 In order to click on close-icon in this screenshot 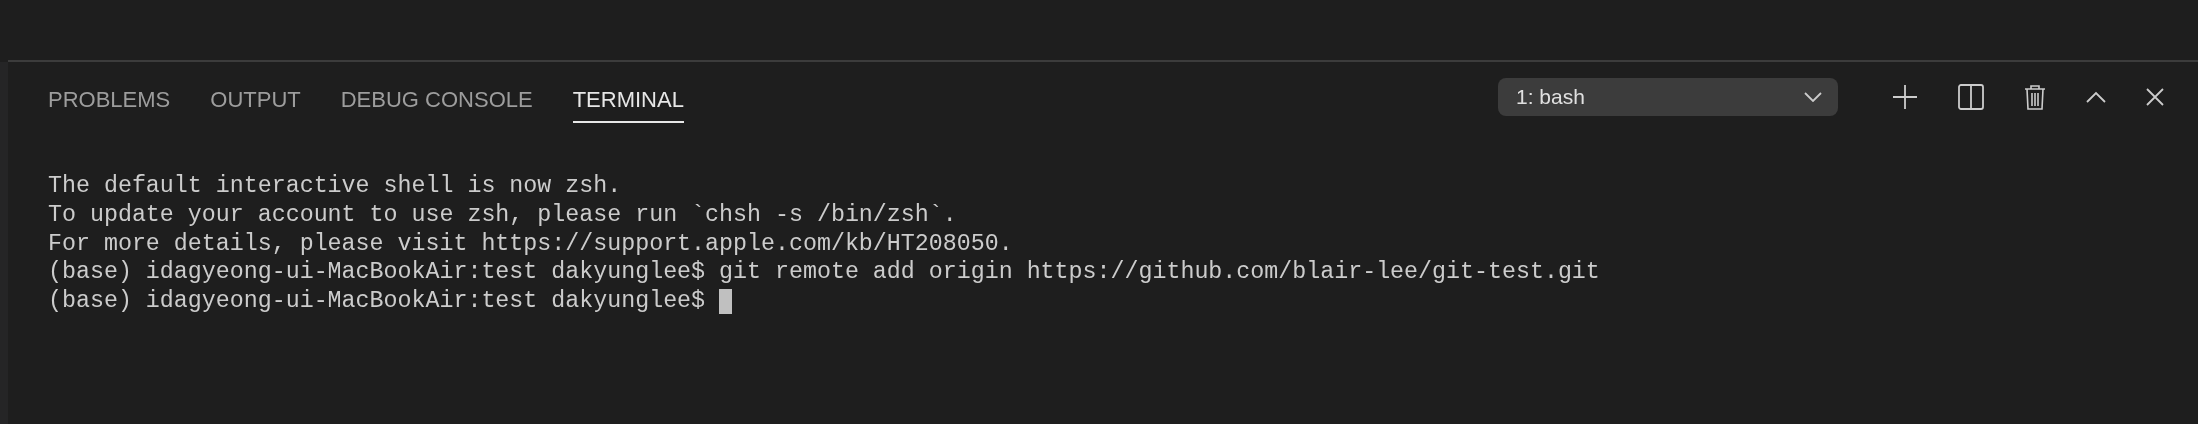, I will do `click(2155, 97)`.